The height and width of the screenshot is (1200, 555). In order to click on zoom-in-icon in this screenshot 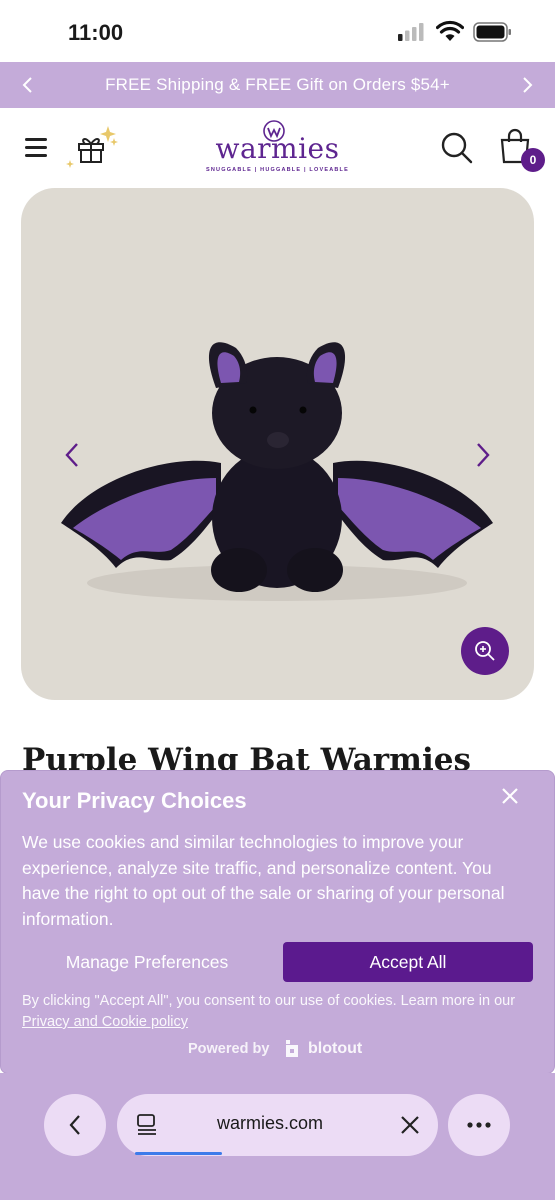, I will do `click(485, 651)`.